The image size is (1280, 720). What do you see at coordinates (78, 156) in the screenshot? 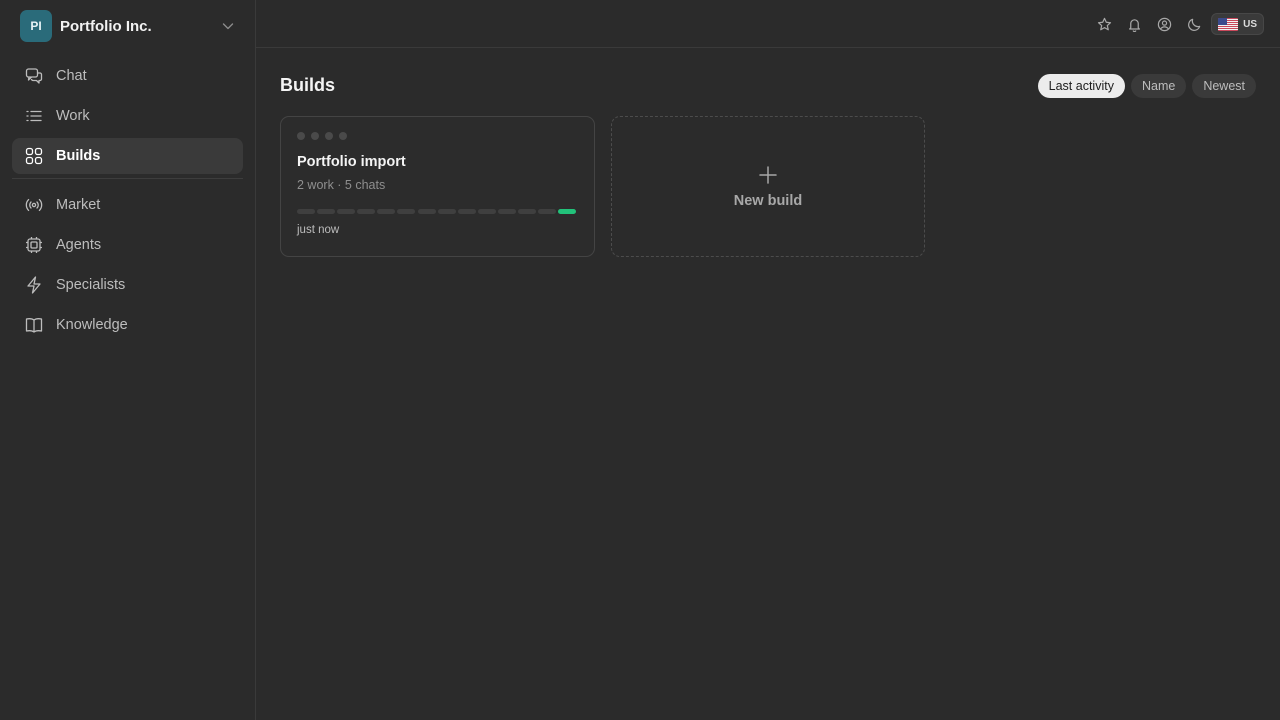
I see `sidebar-item-label: Builds` at bounding box center [78, 156].